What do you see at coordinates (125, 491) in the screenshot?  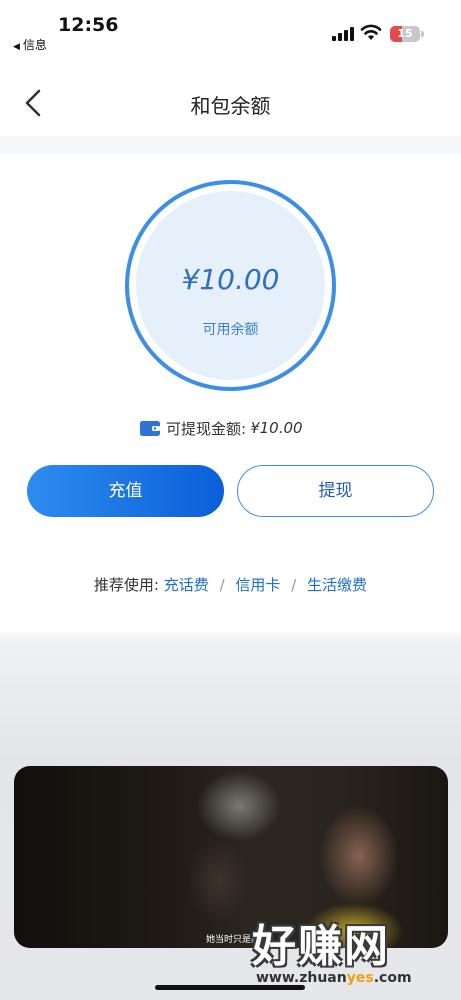 I see `recharge-button: 充值` at bounding box center [125, 491].